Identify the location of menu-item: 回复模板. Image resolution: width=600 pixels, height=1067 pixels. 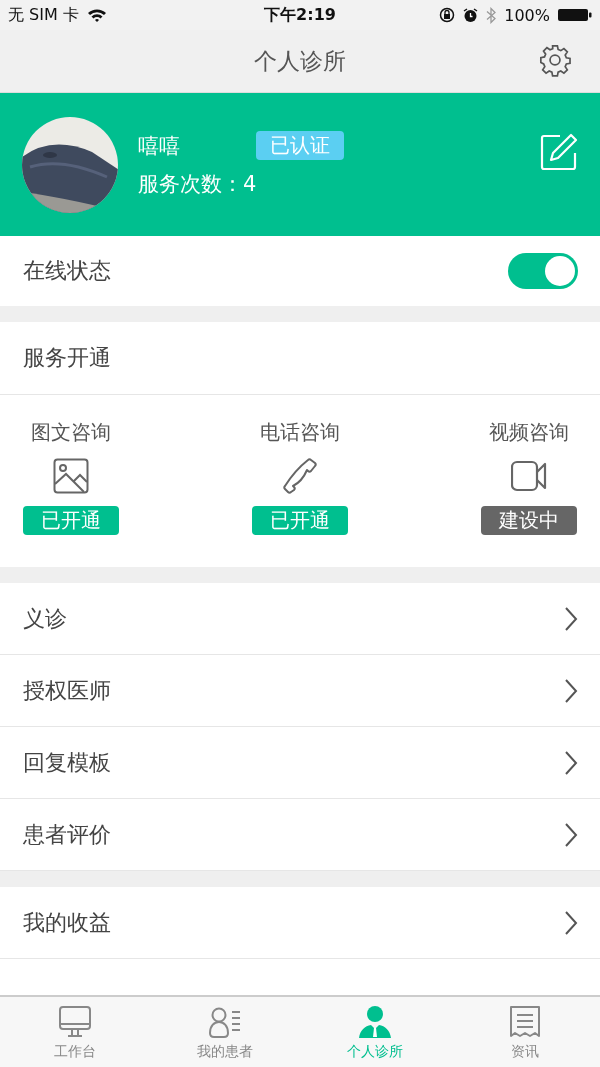
(300, 763).